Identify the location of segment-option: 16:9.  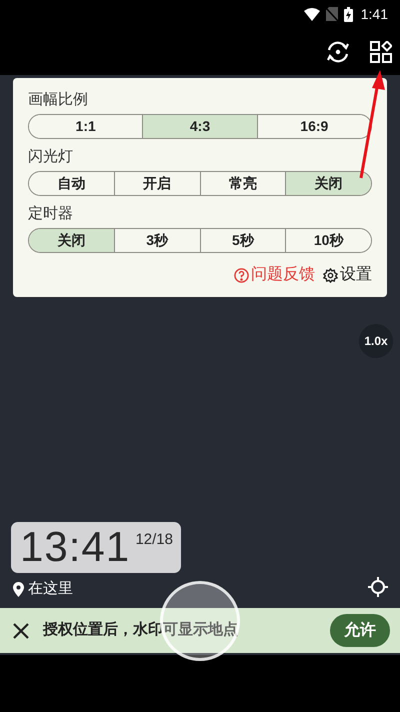
(313, 126).